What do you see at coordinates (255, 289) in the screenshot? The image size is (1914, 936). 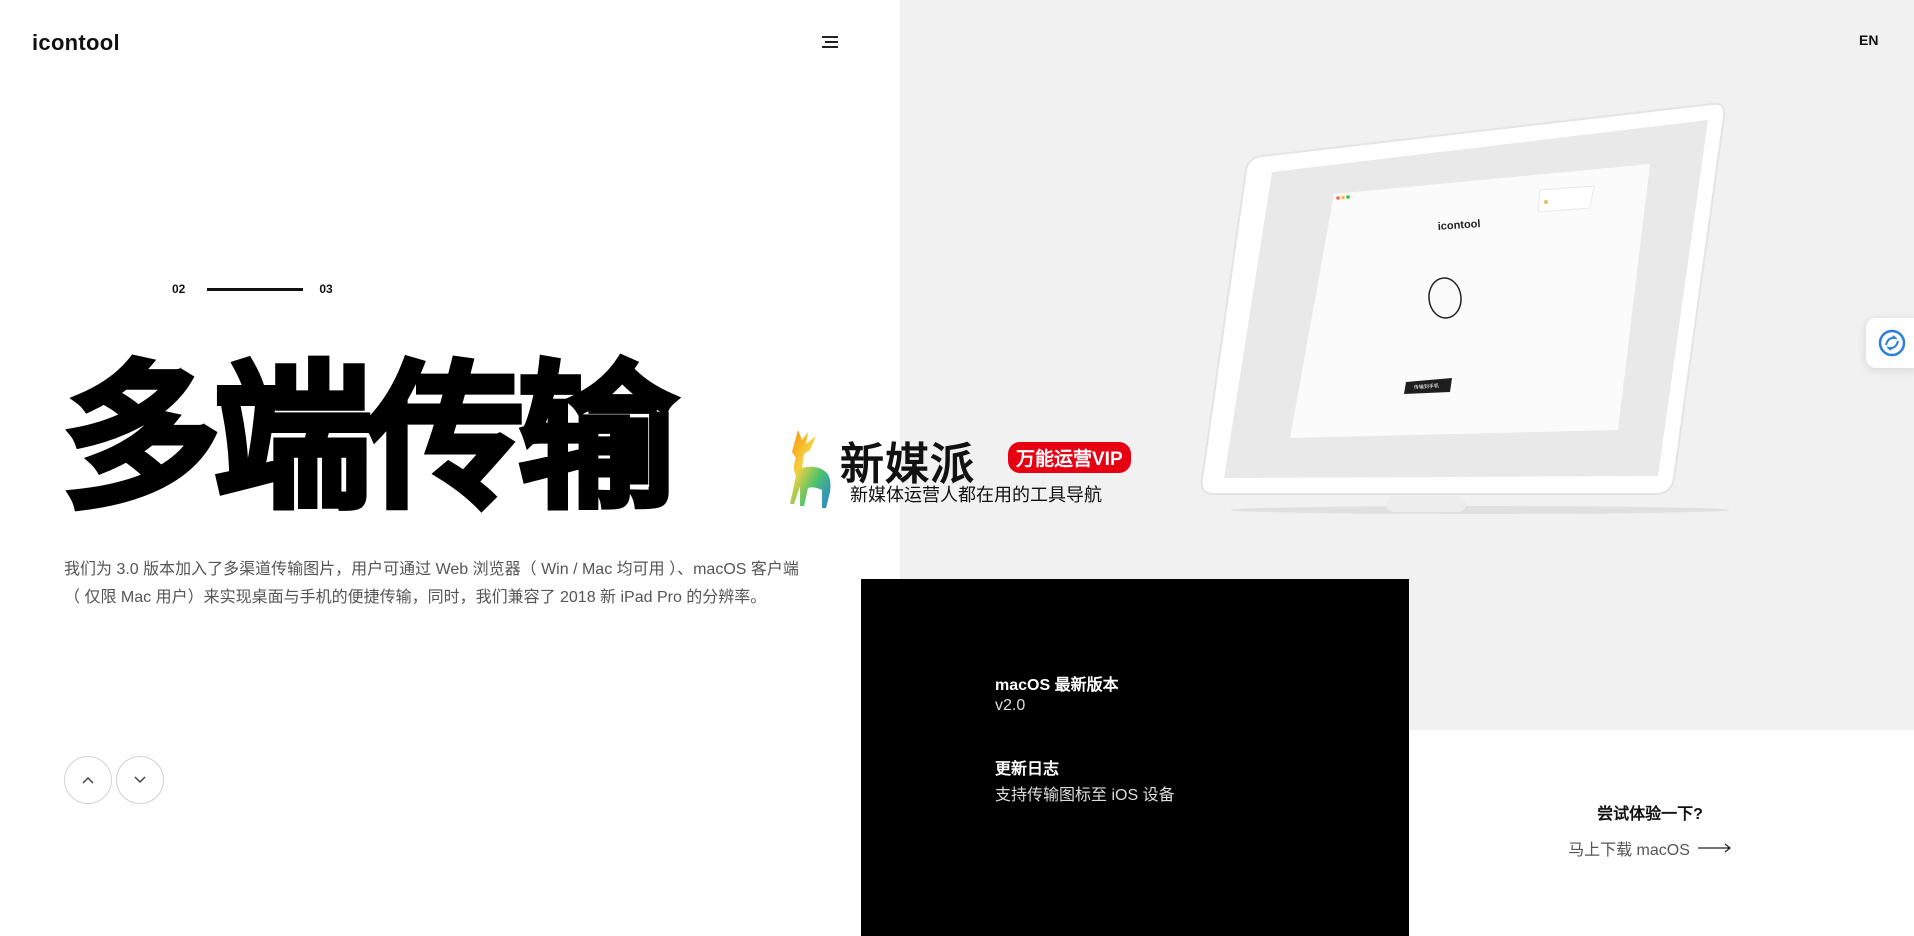 I see `pager-progress-bar` at bounding box center [255, 289].